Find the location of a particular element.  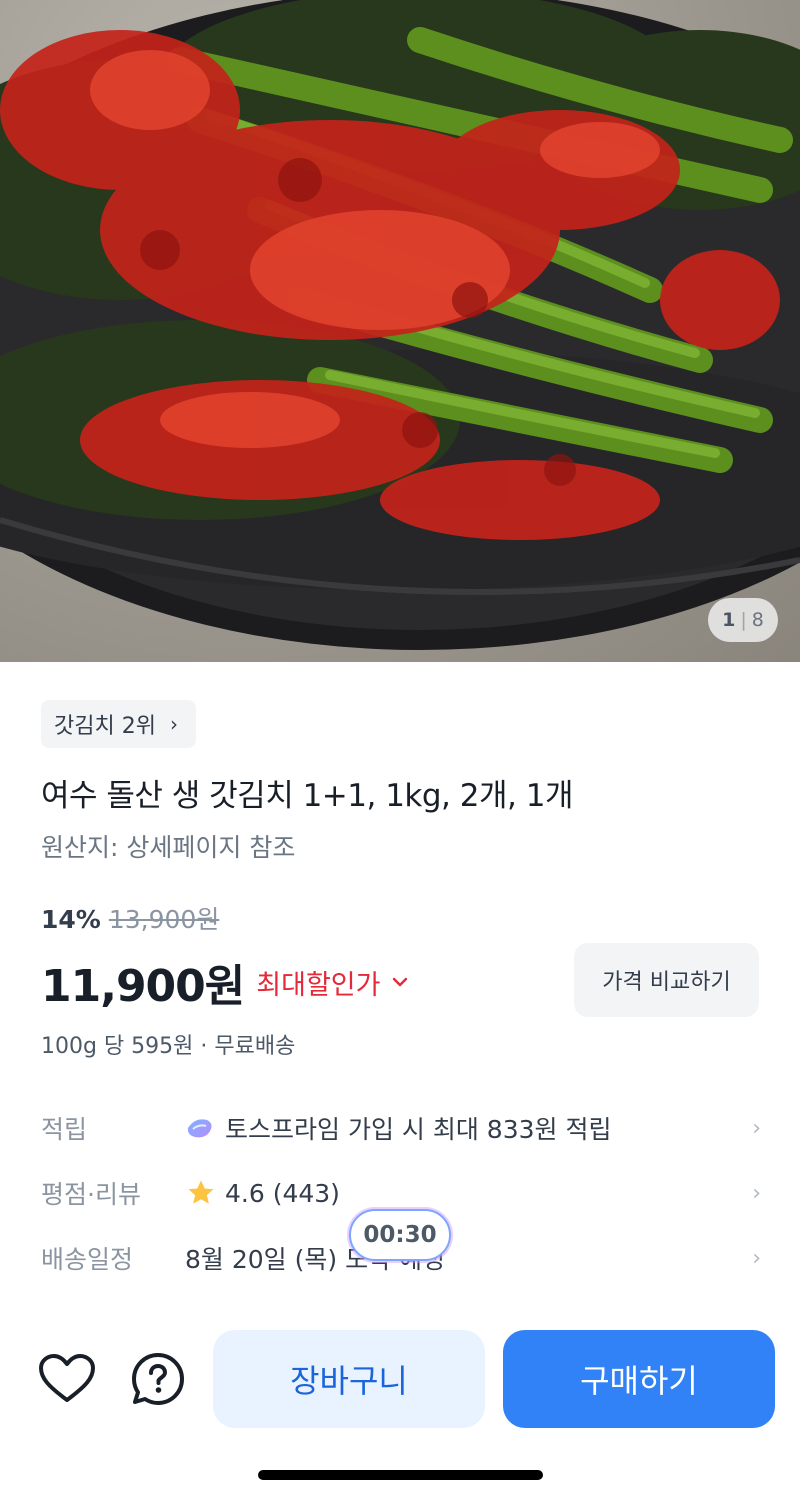

info-row-value: 토스프라임 가입 시 최대 833원 적립 is located at coordinates (398, 1128).